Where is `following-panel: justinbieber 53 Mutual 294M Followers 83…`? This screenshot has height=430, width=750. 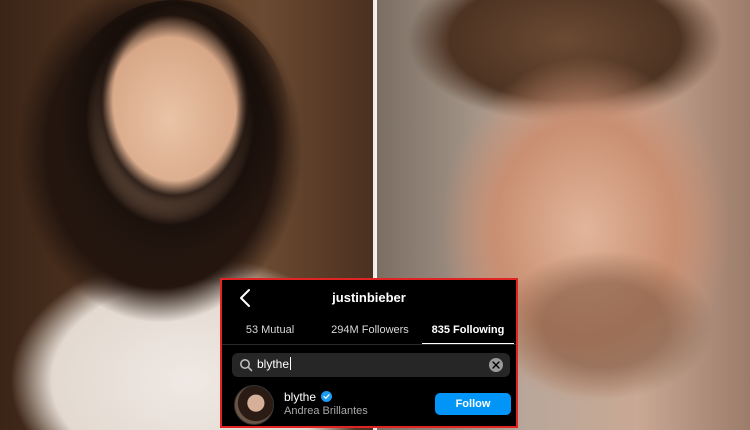 following-panel: justinbieber 53 Mutual 294M Followers 83… is located at coordinates (369, 353).